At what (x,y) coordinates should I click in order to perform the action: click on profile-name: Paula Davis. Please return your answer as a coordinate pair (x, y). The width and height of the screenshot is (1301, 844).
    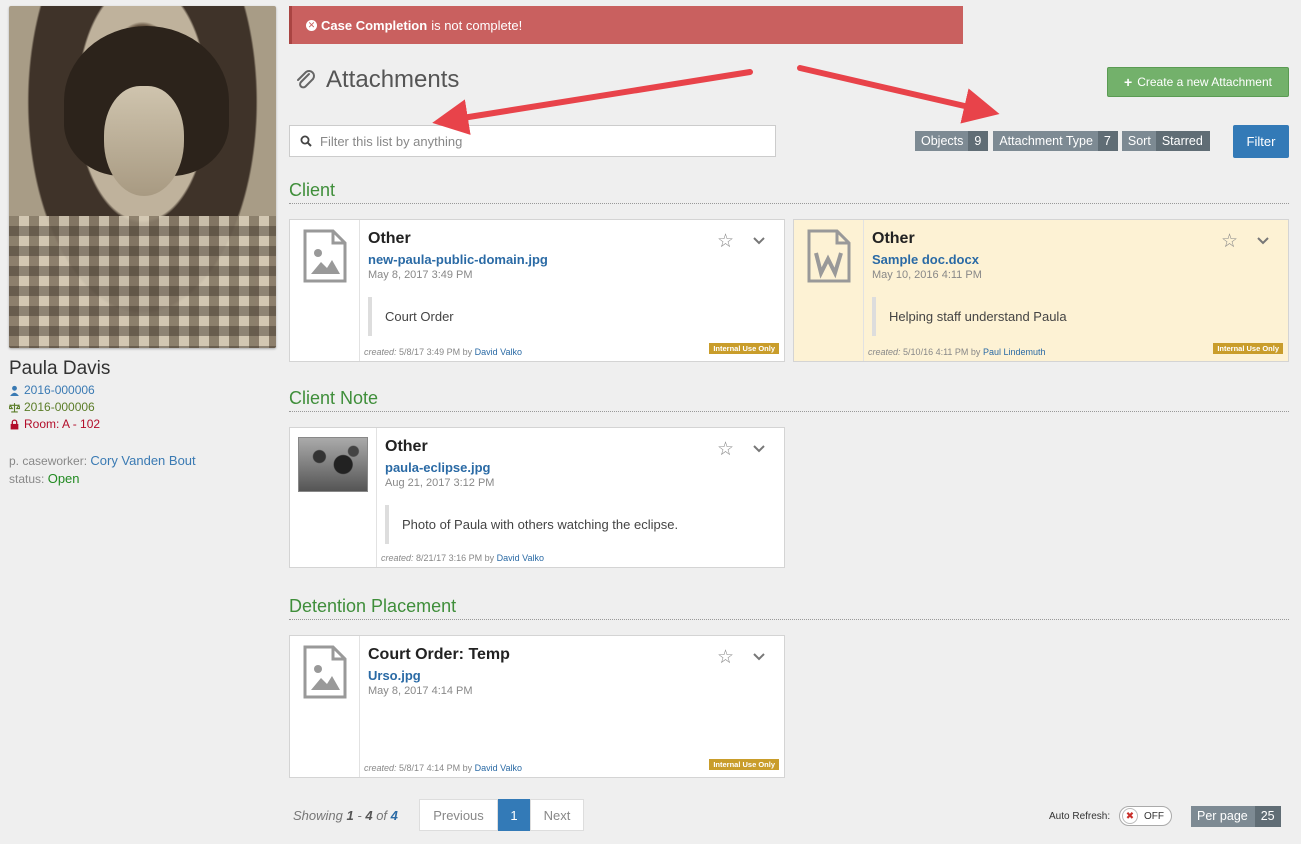
    Looking at the image, I should click on (60, 368).